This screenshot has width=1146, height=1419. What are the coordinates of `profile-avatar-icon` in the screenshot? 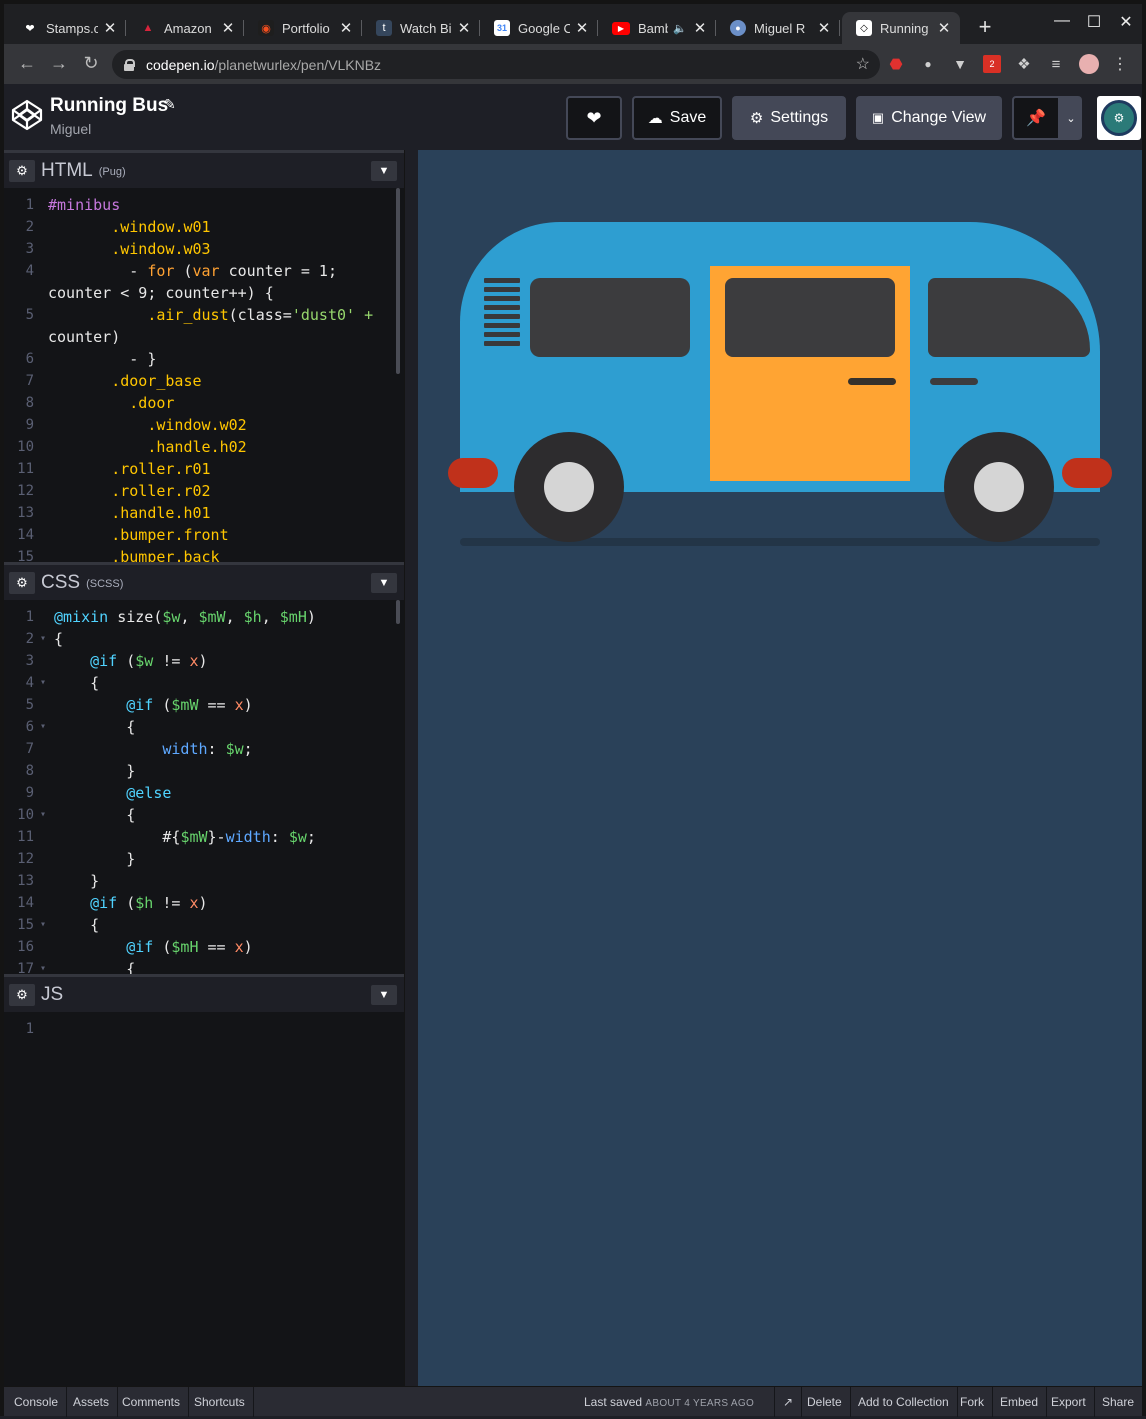 It's located at (1089, 64).